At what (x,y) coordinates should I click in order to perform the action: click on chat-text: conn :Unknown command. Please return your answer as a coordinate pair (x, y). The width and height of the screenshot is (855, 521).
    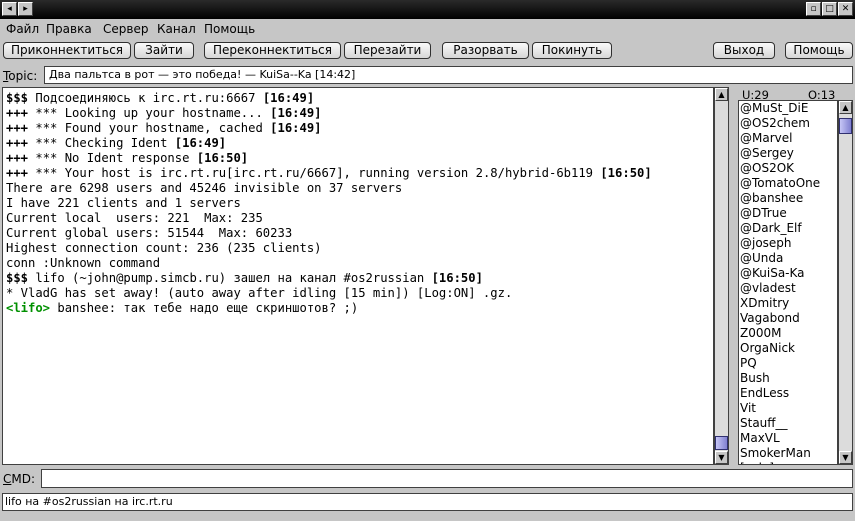
    Looking at the image, I should click on (83, 263).